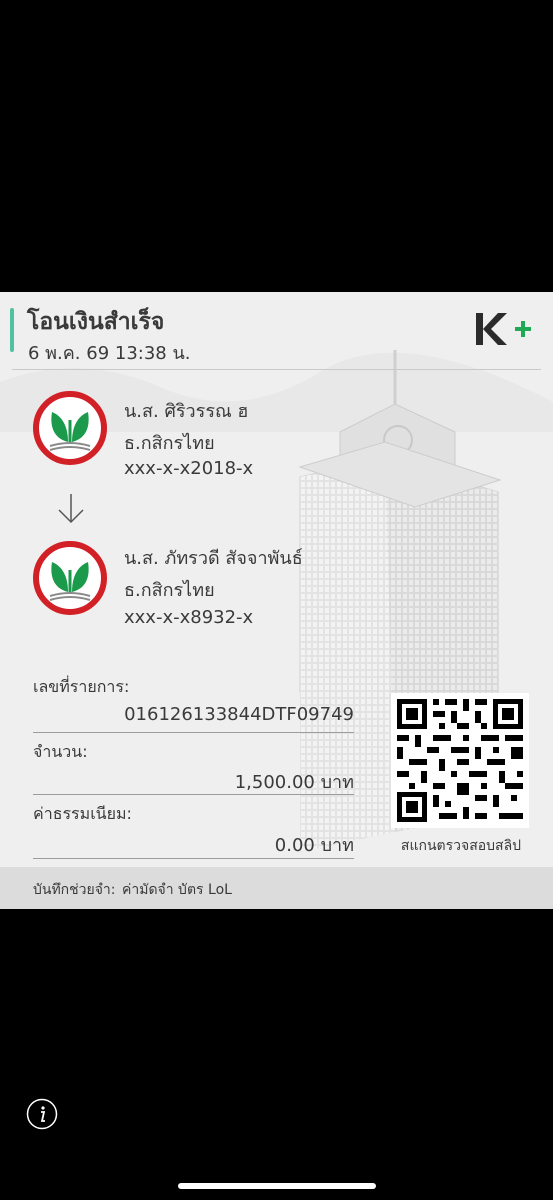 Image resolution: width=553 pixels, height=1200 pixels. I want to click on receiver-bank-logo, so click(70, 578).